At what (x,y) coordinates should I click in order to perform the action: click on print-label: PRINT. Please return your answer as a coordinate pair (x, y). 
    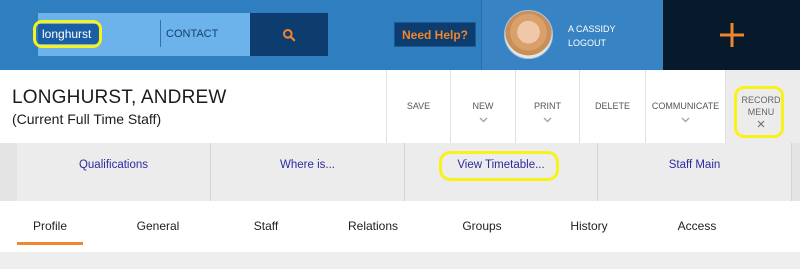
    Looking at the image, I should click on (547, 106).